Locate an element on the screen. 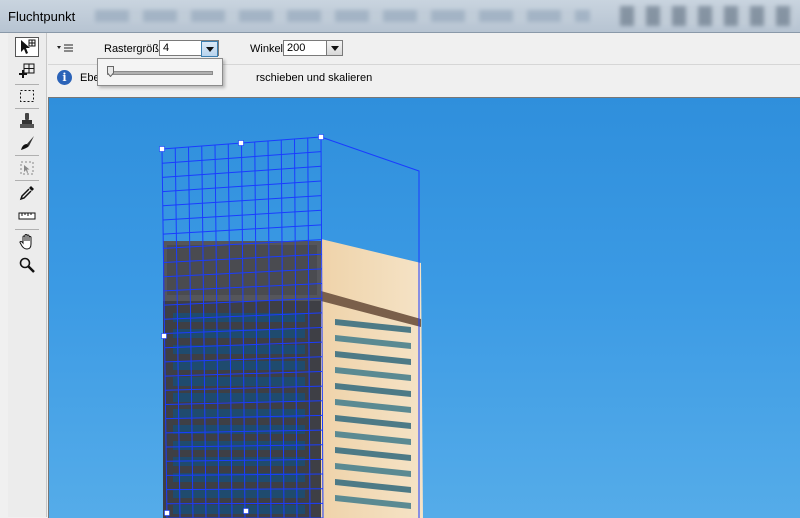 The image size is (800, 518). info-icon: i is located at coordinates (64, 77).